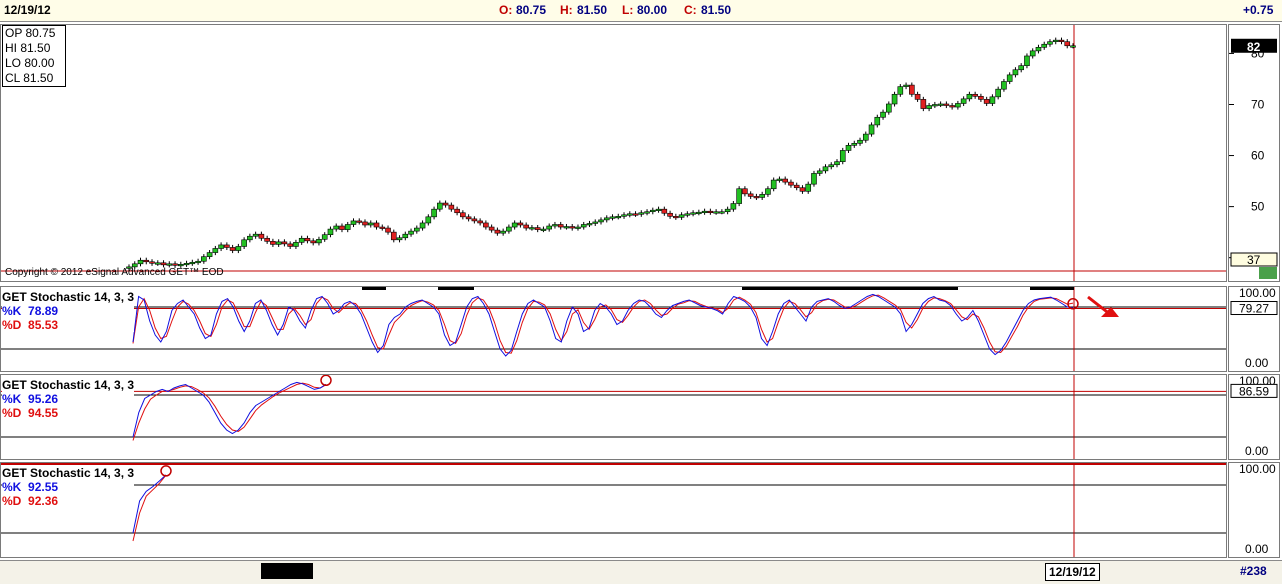 The image size is (1282, 584). I want to click on d-legend-3: %D 92.36, so click(68, 501).